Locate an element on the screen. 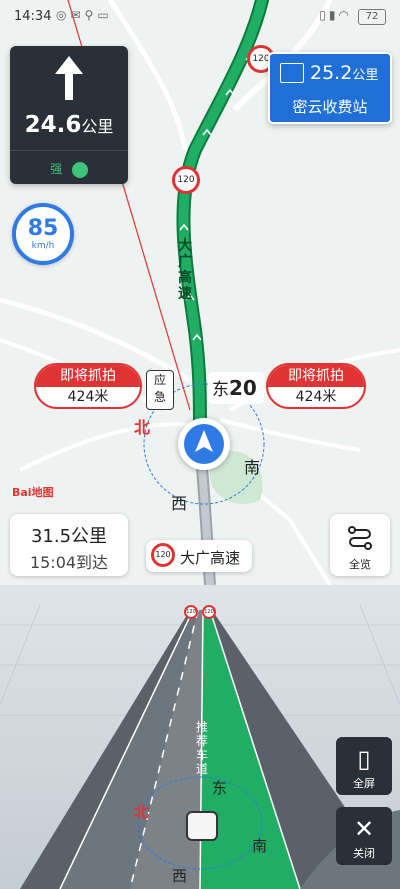  status-bar: 14:34 ◎✉⚲▭ ▯▮◠ 72 is located at coordinates (200, 17).